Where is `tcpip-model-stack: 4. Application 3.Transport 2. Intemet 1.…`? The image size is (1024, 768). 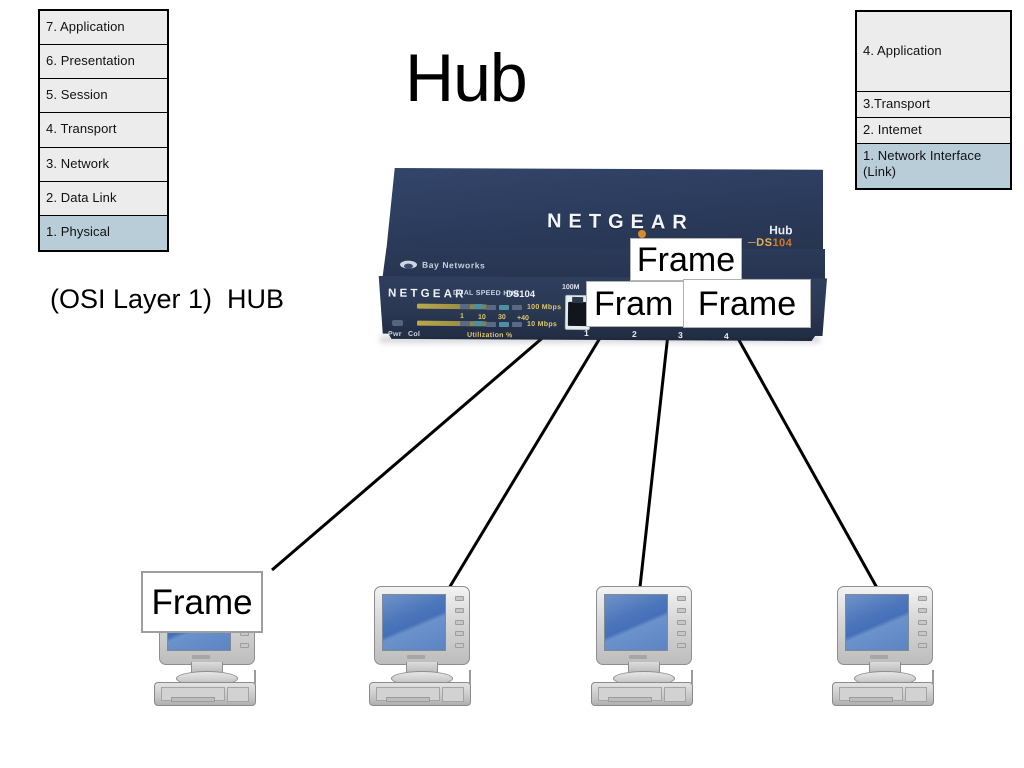 tcpip-model-stack: 4. Application 3.Transport 2. Intemet 1.… is located at coordinates (933, 100).